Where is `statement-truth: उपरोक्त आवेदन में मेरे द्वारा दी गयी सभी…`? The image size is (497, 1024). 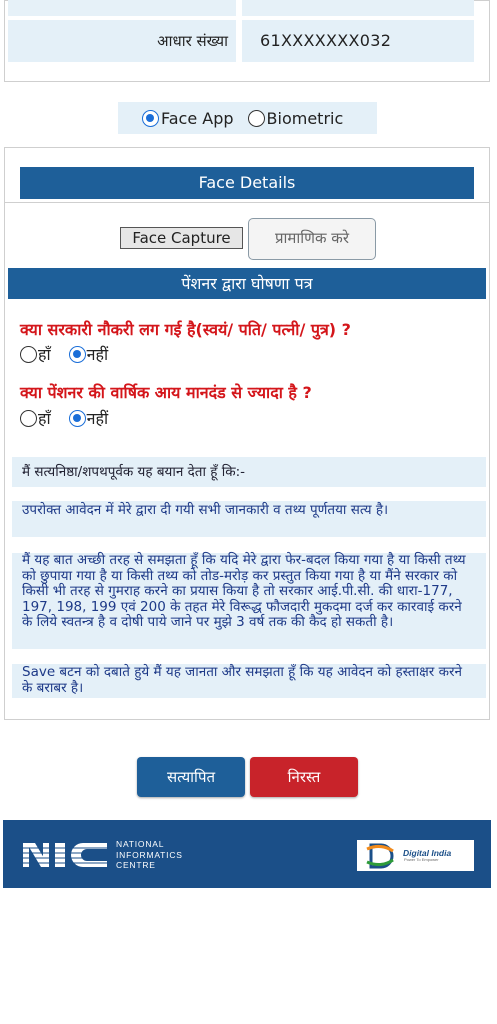 statement-truth: उपरोक्त आवेदन में मेरे द्वारा दी गयी सभी… is located at coordinates (249, 519).